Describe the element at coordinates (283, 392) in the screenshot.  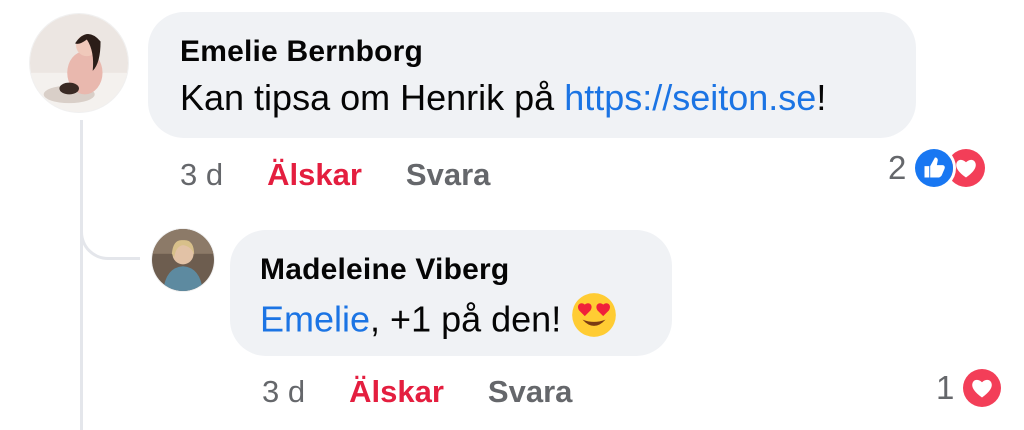
I see `reply-time: 3 d` at that location.